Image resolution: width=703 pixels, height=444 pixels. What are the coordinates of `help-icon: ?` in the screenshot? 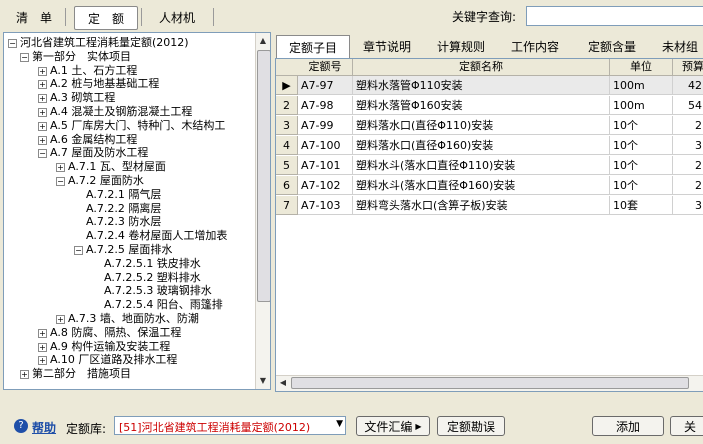 It's located at (21, 426).